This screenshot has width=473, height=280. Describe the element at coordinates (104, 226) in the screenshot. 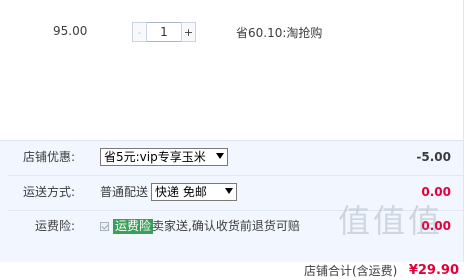

I see `shipping-insurance-checkbox` at that location.